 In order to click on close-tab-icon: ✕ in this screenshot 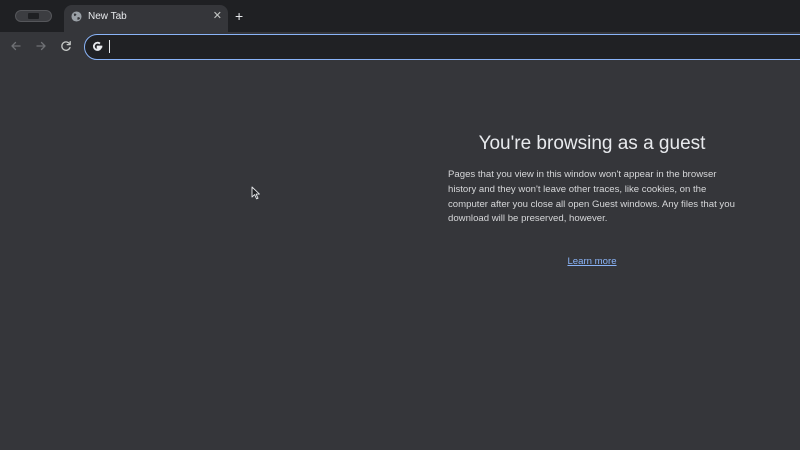, I will do `click(217, 16)`.